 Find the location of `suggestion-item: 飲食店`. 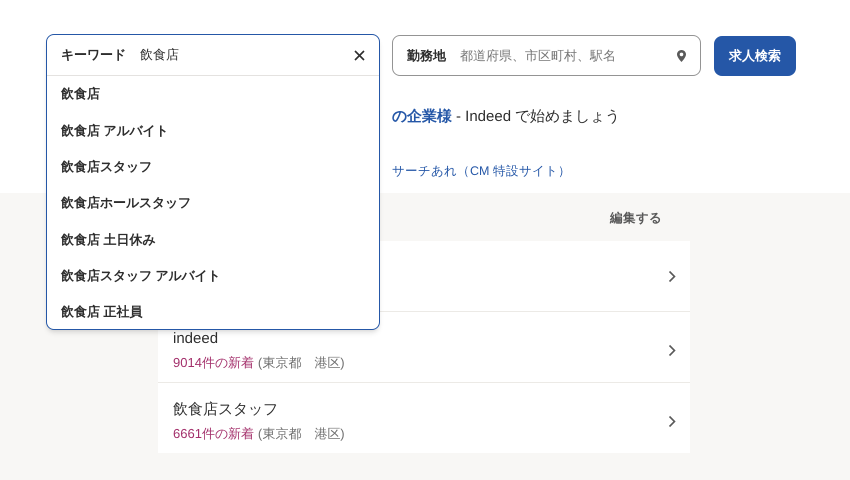

suggestion-item: 飲食店 is located at coordinates (213, 94).